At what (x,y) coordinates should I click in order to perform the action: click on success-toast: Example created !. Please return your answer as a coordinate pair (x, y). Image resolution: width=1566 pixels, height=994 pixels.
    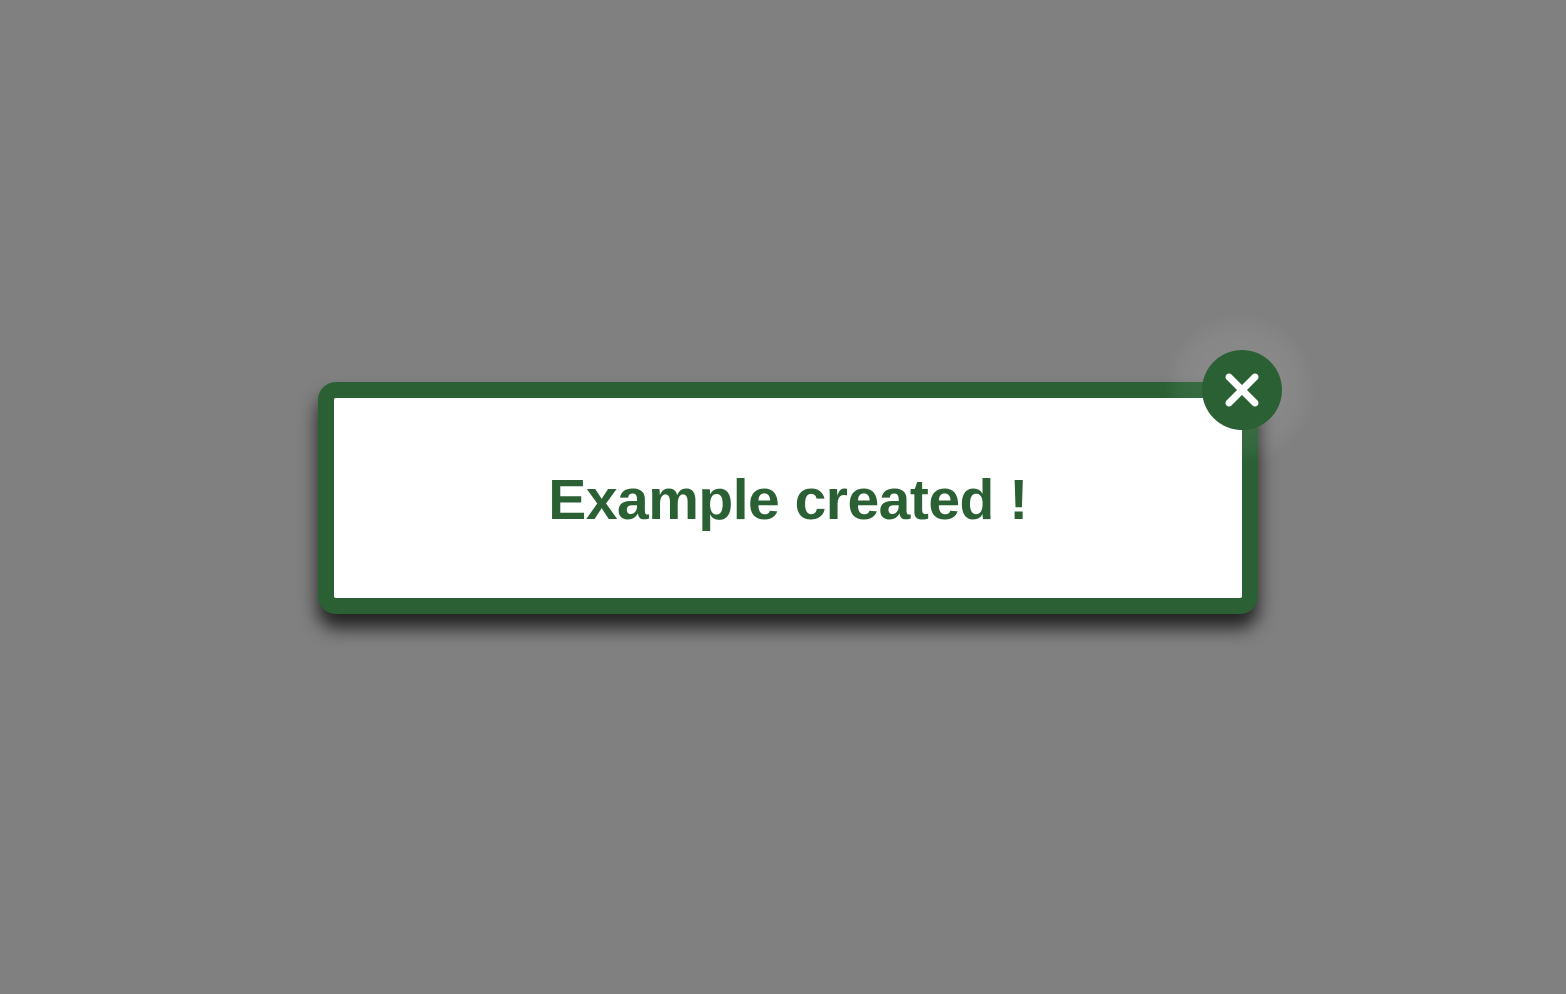
    Looking at the image, I should click on (788, 498).